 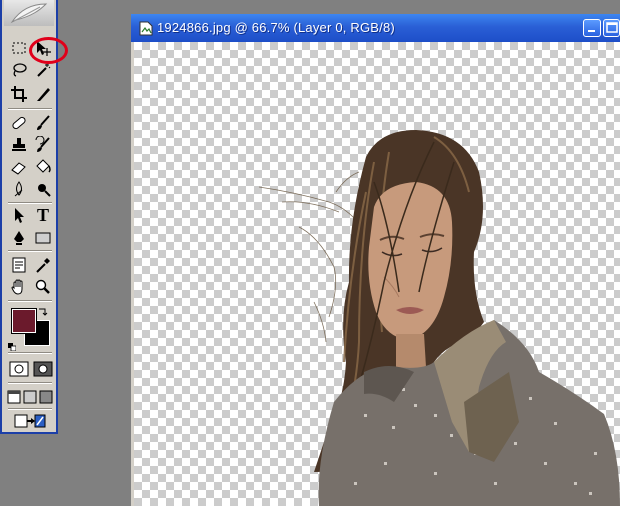 I want to click on zoom-icon, so click(x=43, y=287).